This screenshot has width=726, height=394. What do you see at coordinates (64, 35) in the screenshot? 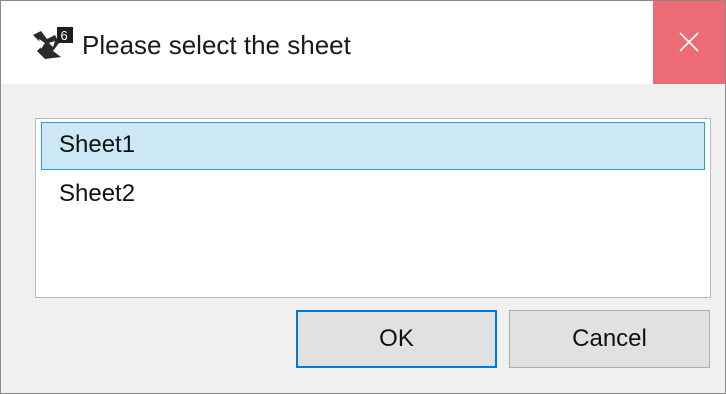
I see `svg-text: 6` at bounding box center [64, 35].